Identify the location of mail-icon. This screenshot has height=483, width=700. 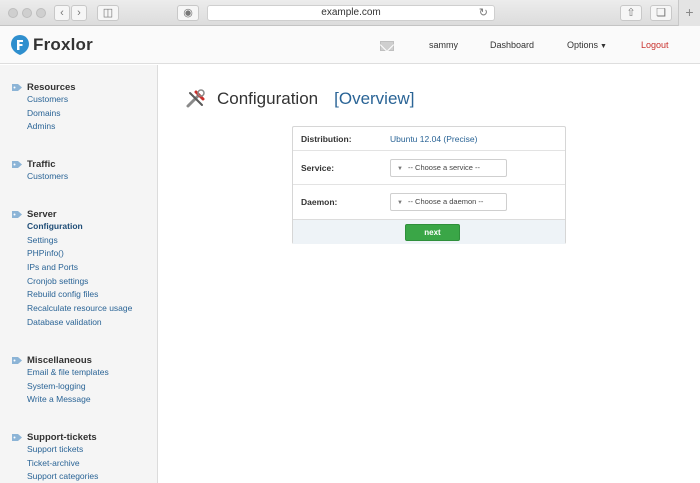
(387, 46).